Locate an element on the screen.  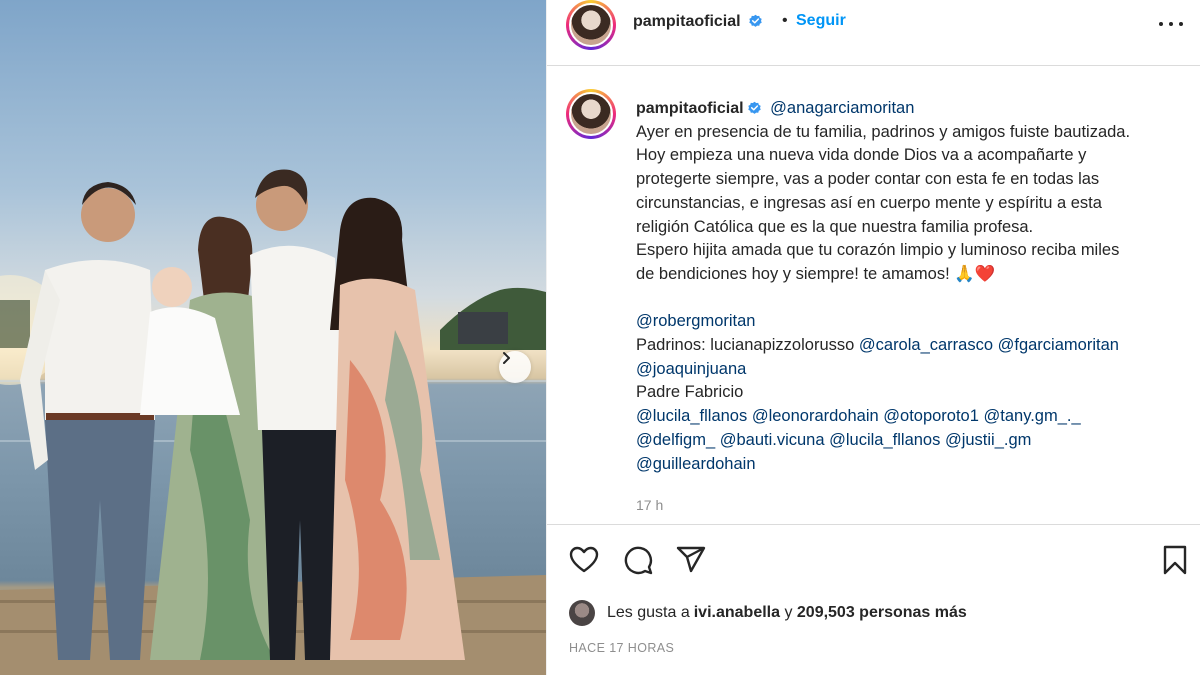
caption-time: 17 h is located at coordinates (649, 505).